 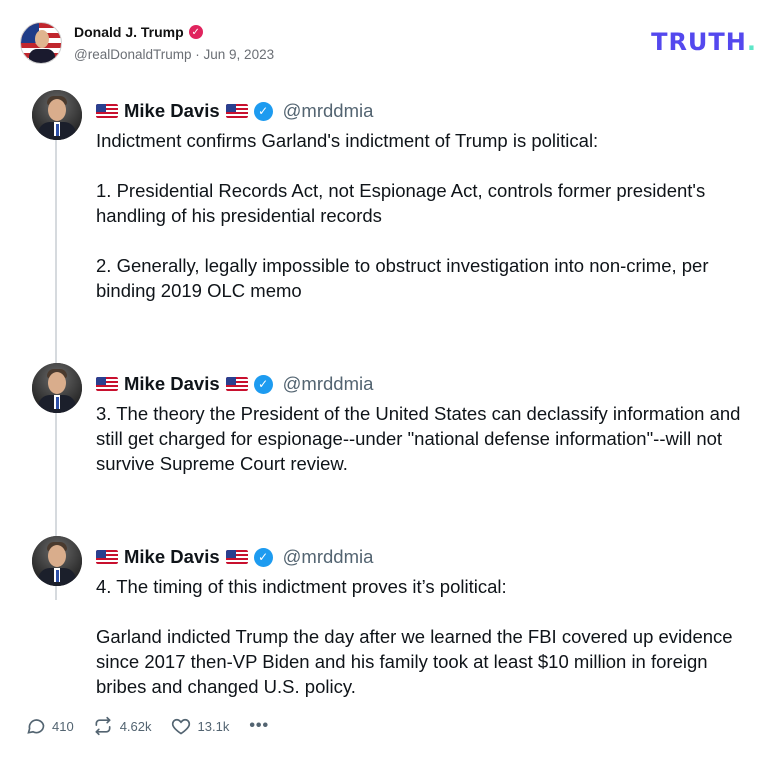 I want to click on more-icon: •••, so click(x=259, y=725).